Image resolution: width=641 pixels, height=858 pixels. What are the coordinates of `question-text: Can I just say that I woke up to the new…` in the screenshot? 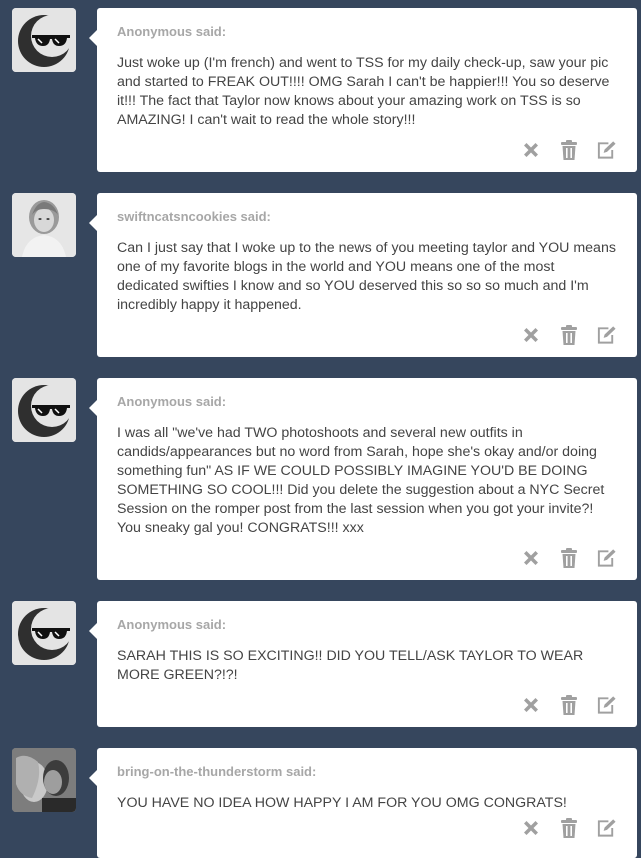 It's located at (366, 276).